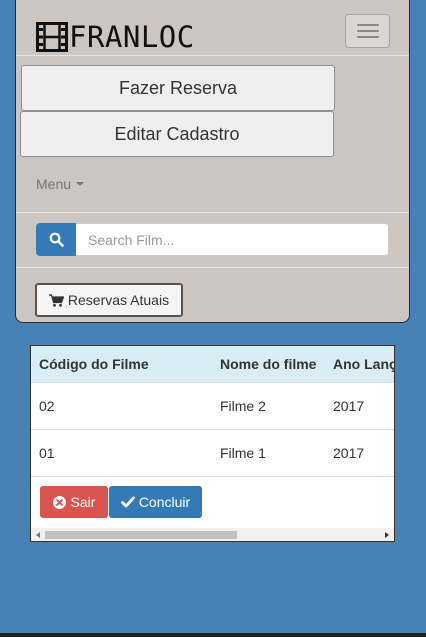 This screenshot has width=426, height=637. What do you see at coordinates (38, 535) in the screenshot?
I see `scroll-left-arrow-icon` at bounding box center [38, 535].